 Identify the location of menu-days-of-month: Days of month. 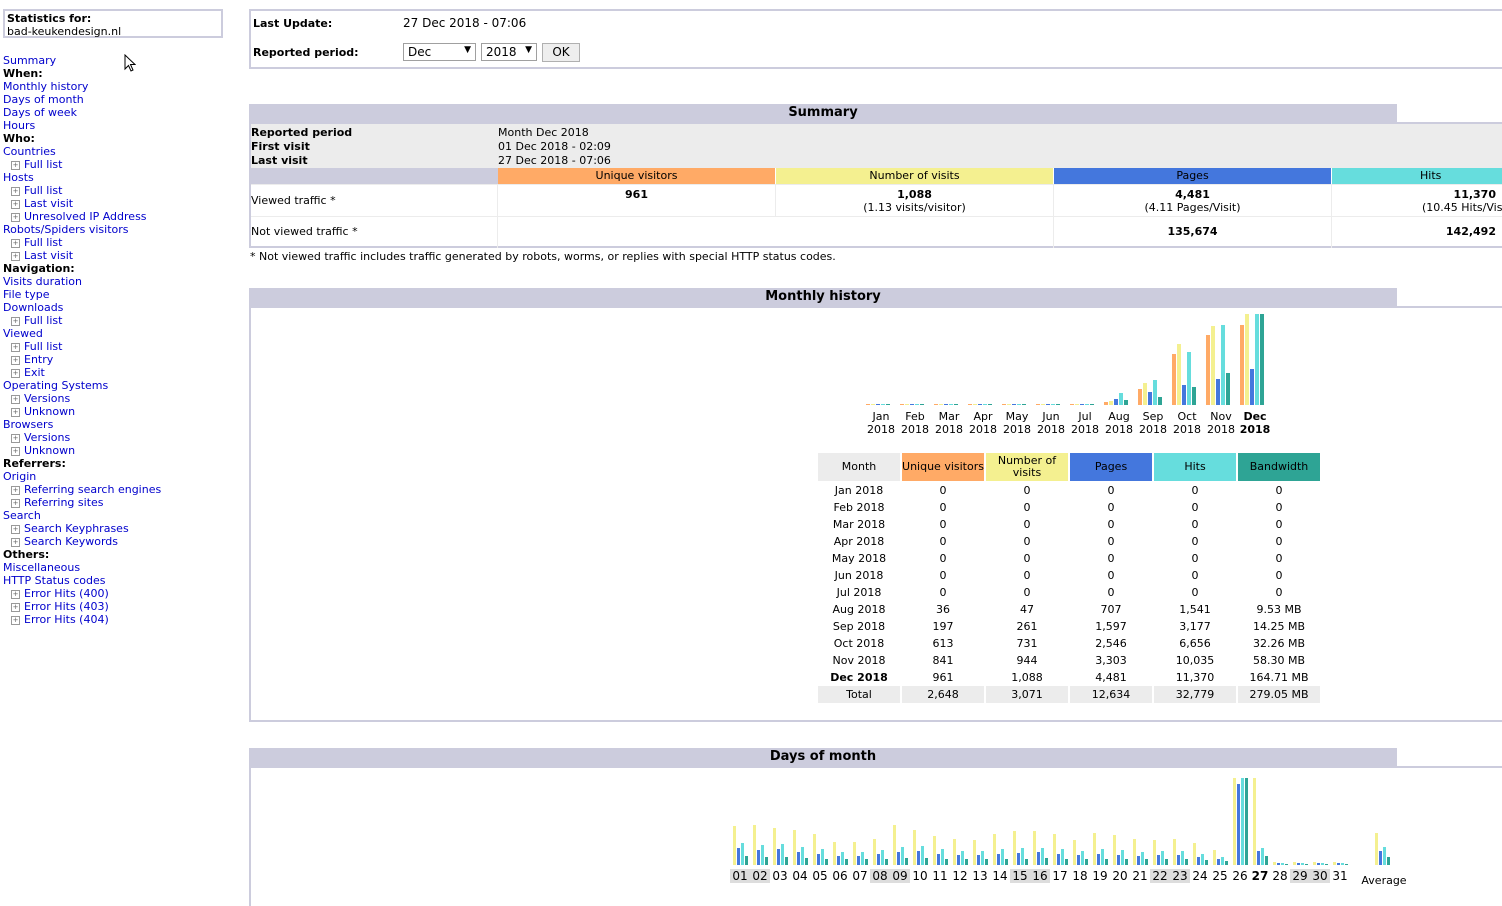
(82, 99).